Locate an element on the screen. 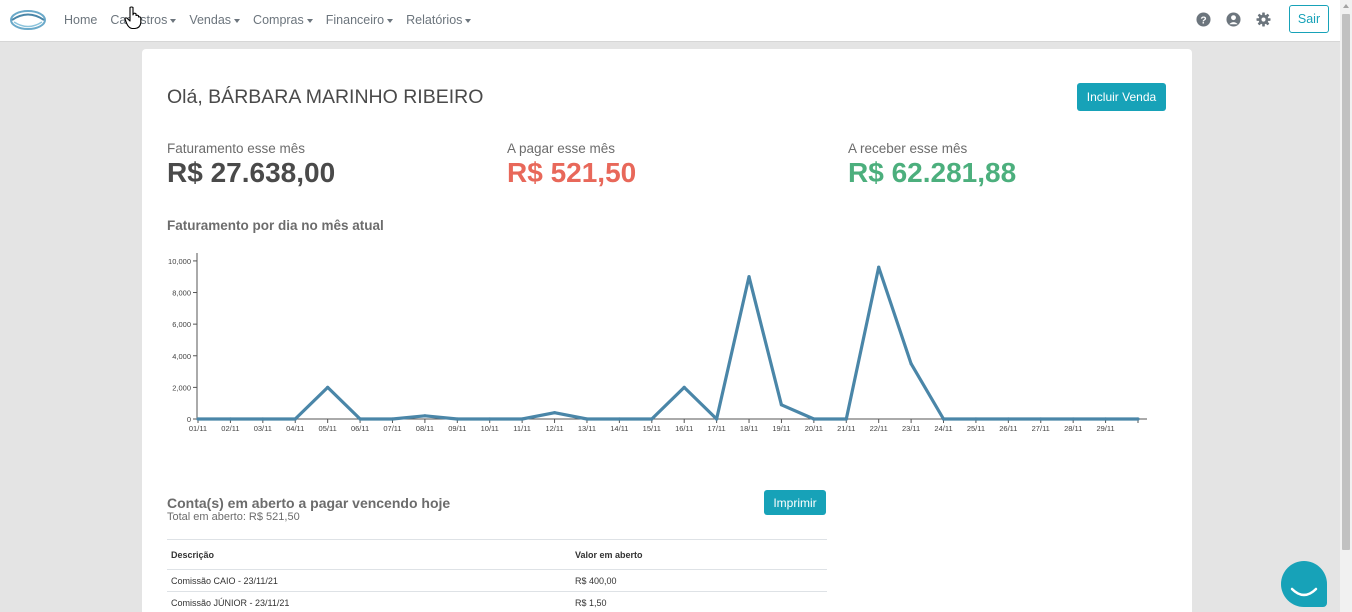 The width and height of the screenshot is (1352, 612). cell-description: Comissão CAIO - 23/11/21 is located at coordinates (224, 580).